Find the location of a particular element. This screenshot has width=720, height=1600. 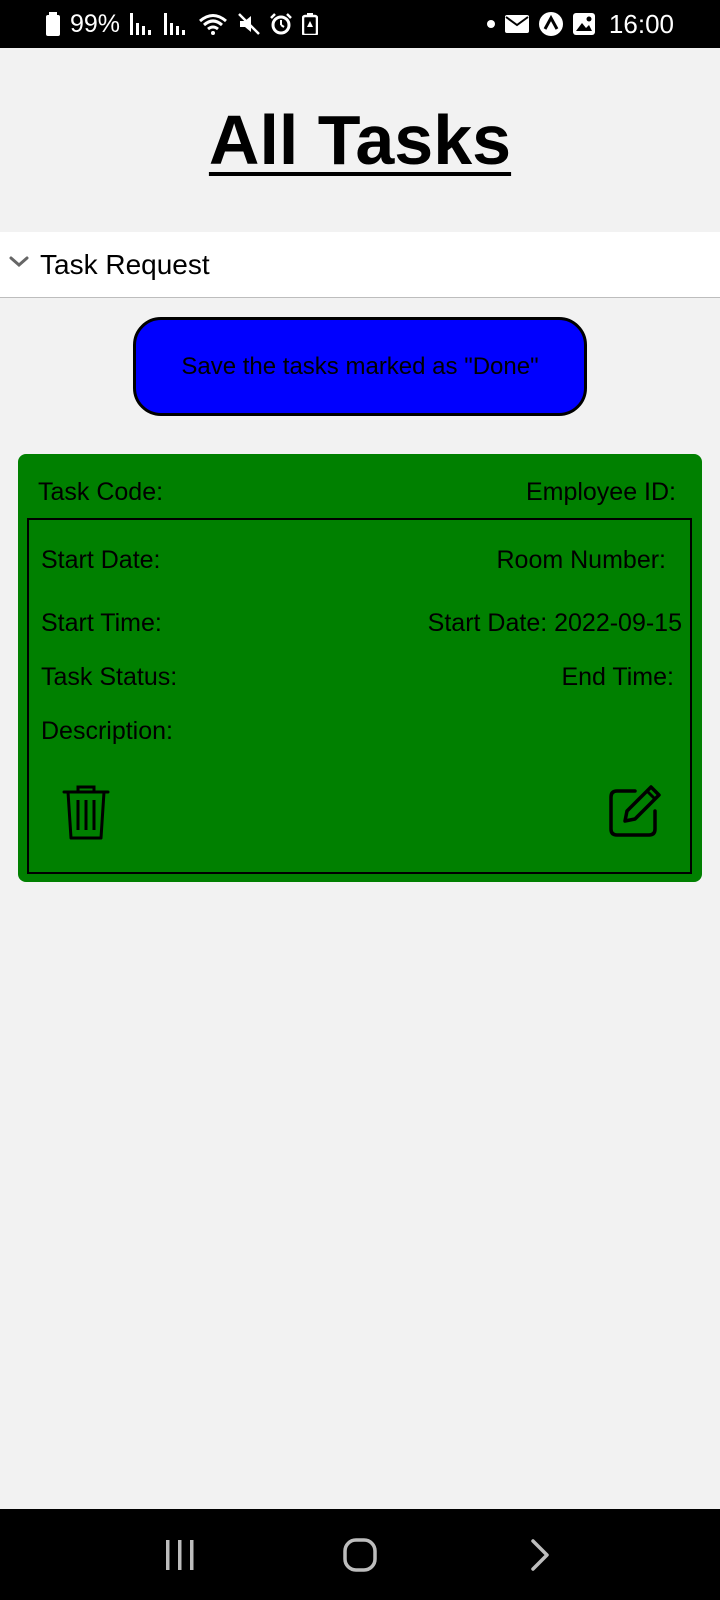

start-date-label: Start Date: is located at coordinates (101, 560).